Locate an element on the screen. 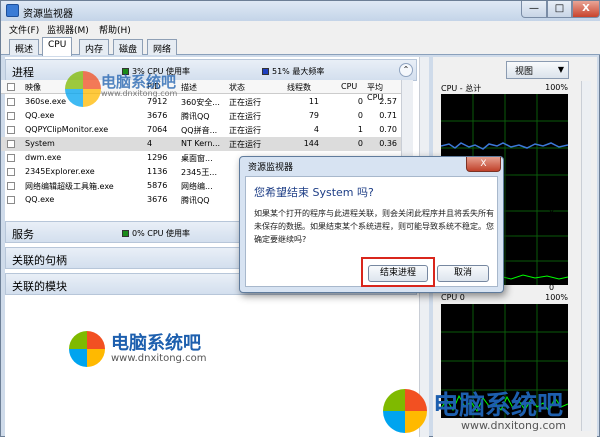  watermark-middle: 电脑系统吧 www.dnxitong.com is located at coordinates (152, 349).